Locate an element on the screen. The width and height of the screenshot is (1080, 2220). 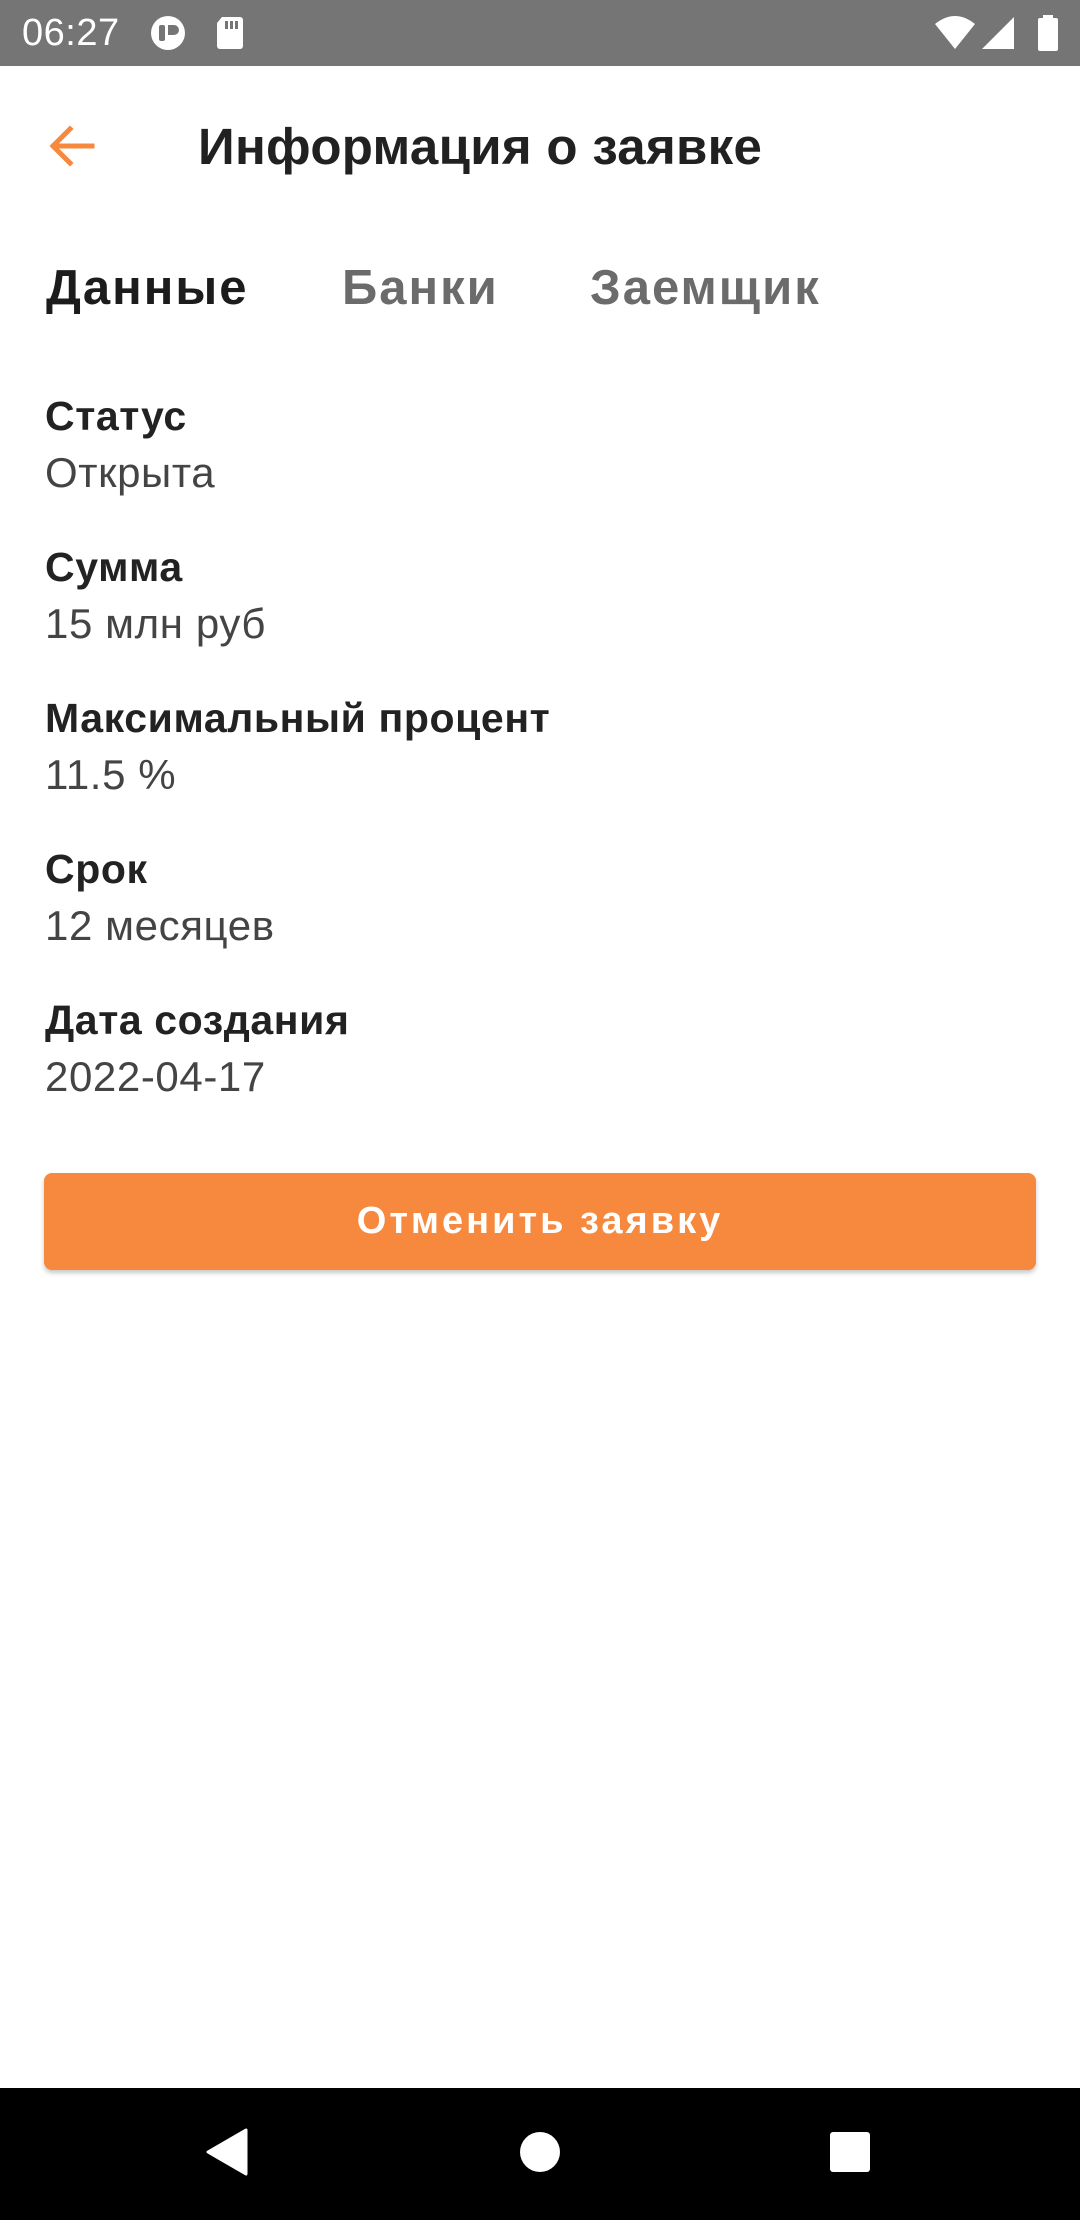
nav-back-button is located at coordinates (226, 2154).